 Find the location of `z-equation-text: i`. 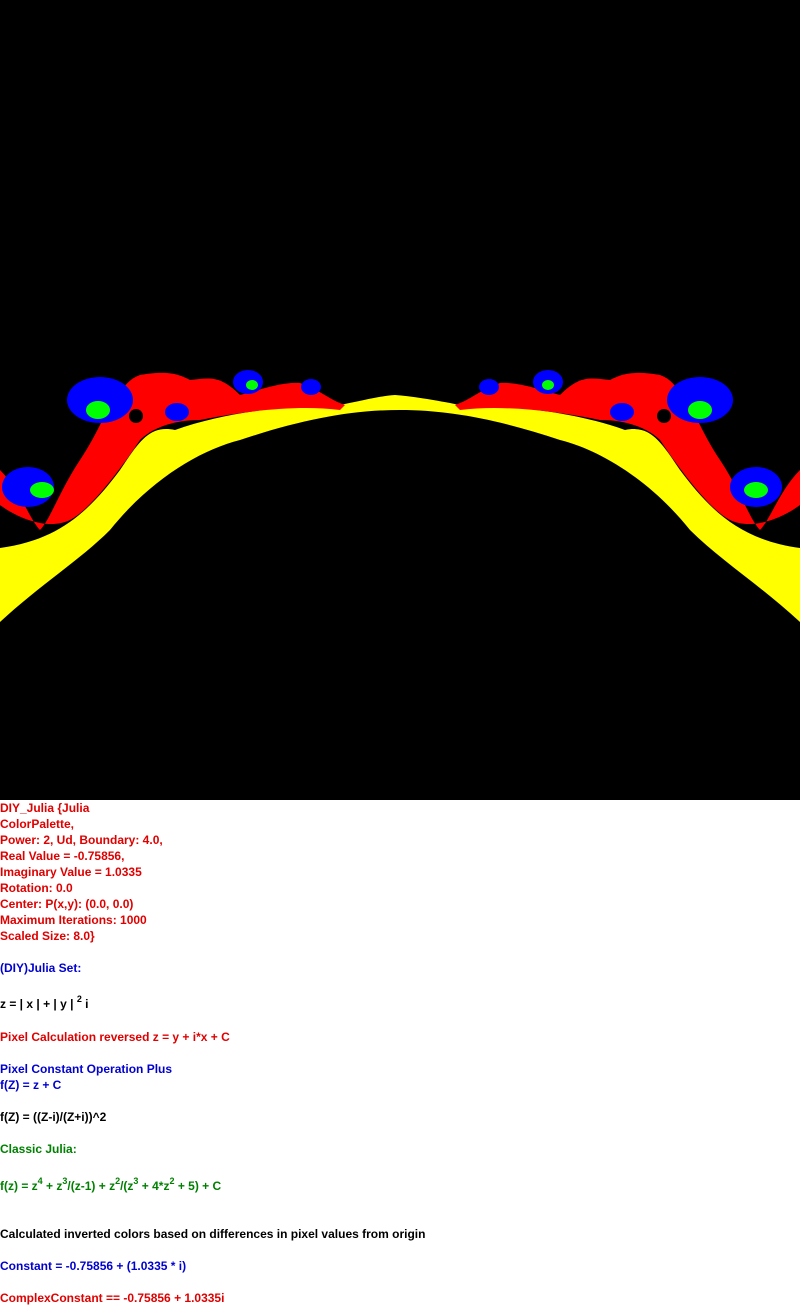

z-equation-text: i is located at coordinates (85, 1004).